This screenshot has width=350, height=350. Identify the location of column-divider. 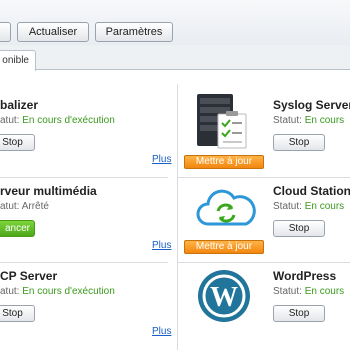
(177, 217).